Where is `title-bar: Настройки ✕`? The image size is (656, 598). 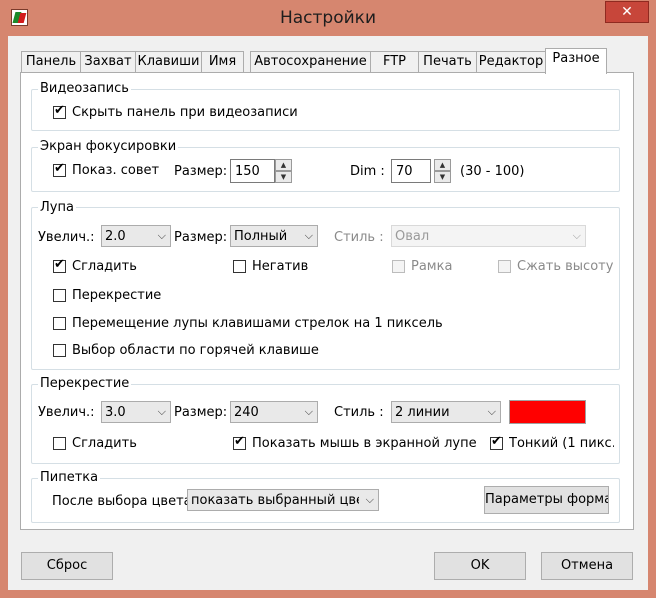 title-bar: Настройки ✕ is located at coordinates (328, 18).